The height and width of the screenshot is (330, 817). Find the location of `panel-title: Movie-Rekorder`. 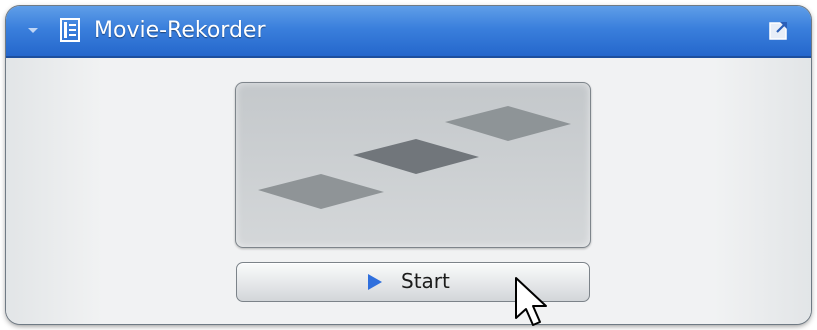

panel-title: Movie-Rekorder is located at coordinates (180, 30).